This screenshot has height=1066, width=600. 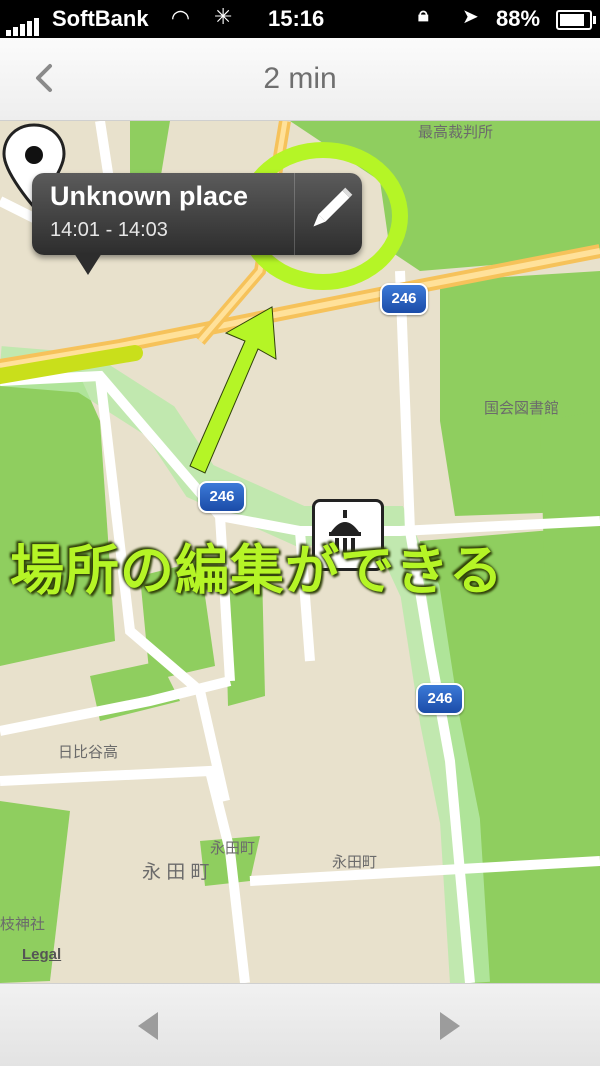 I want to click on navigation-bar: 2 min, so click(x=300, y=79).